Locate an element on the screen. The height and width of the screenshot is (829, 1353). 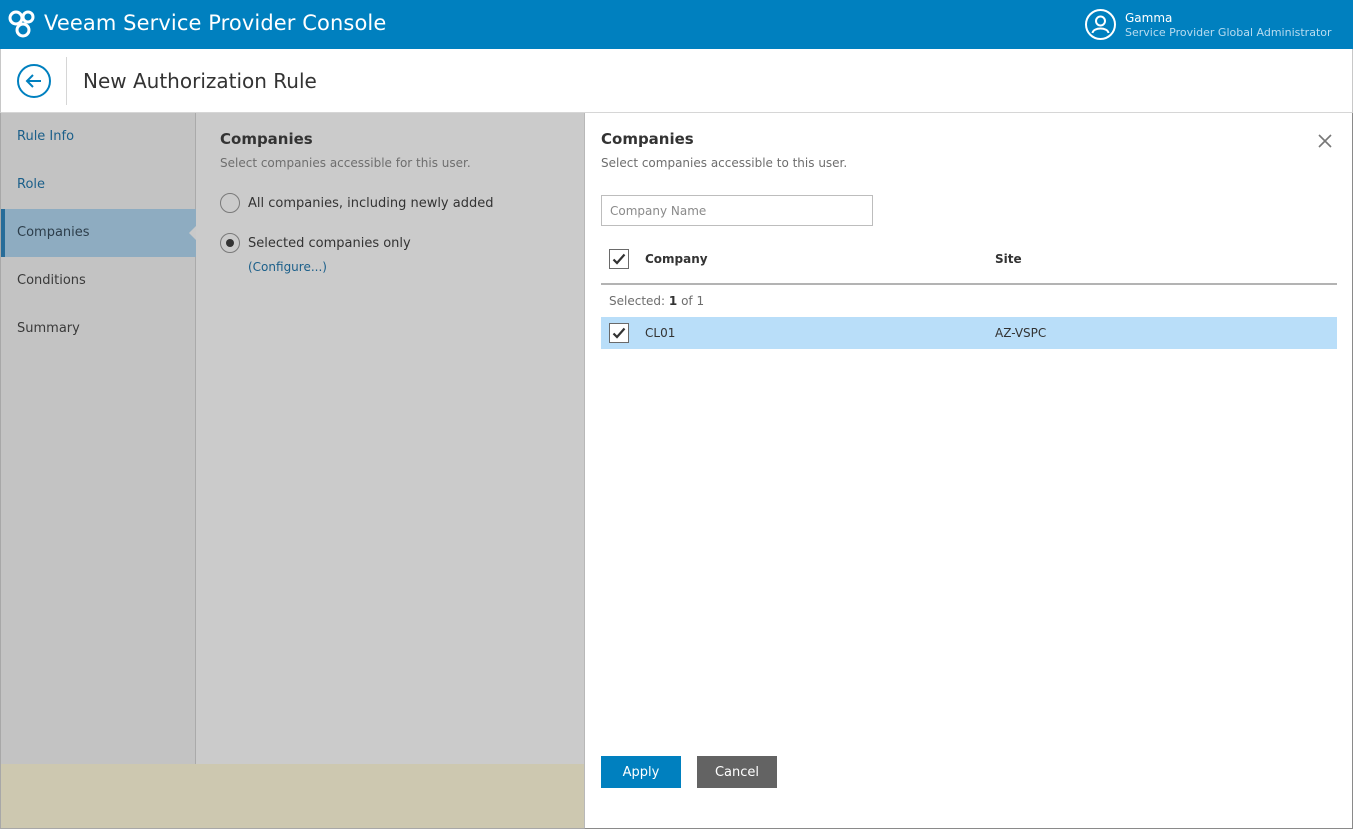
selected-label: Selected: is located at coordinates (637, 301).